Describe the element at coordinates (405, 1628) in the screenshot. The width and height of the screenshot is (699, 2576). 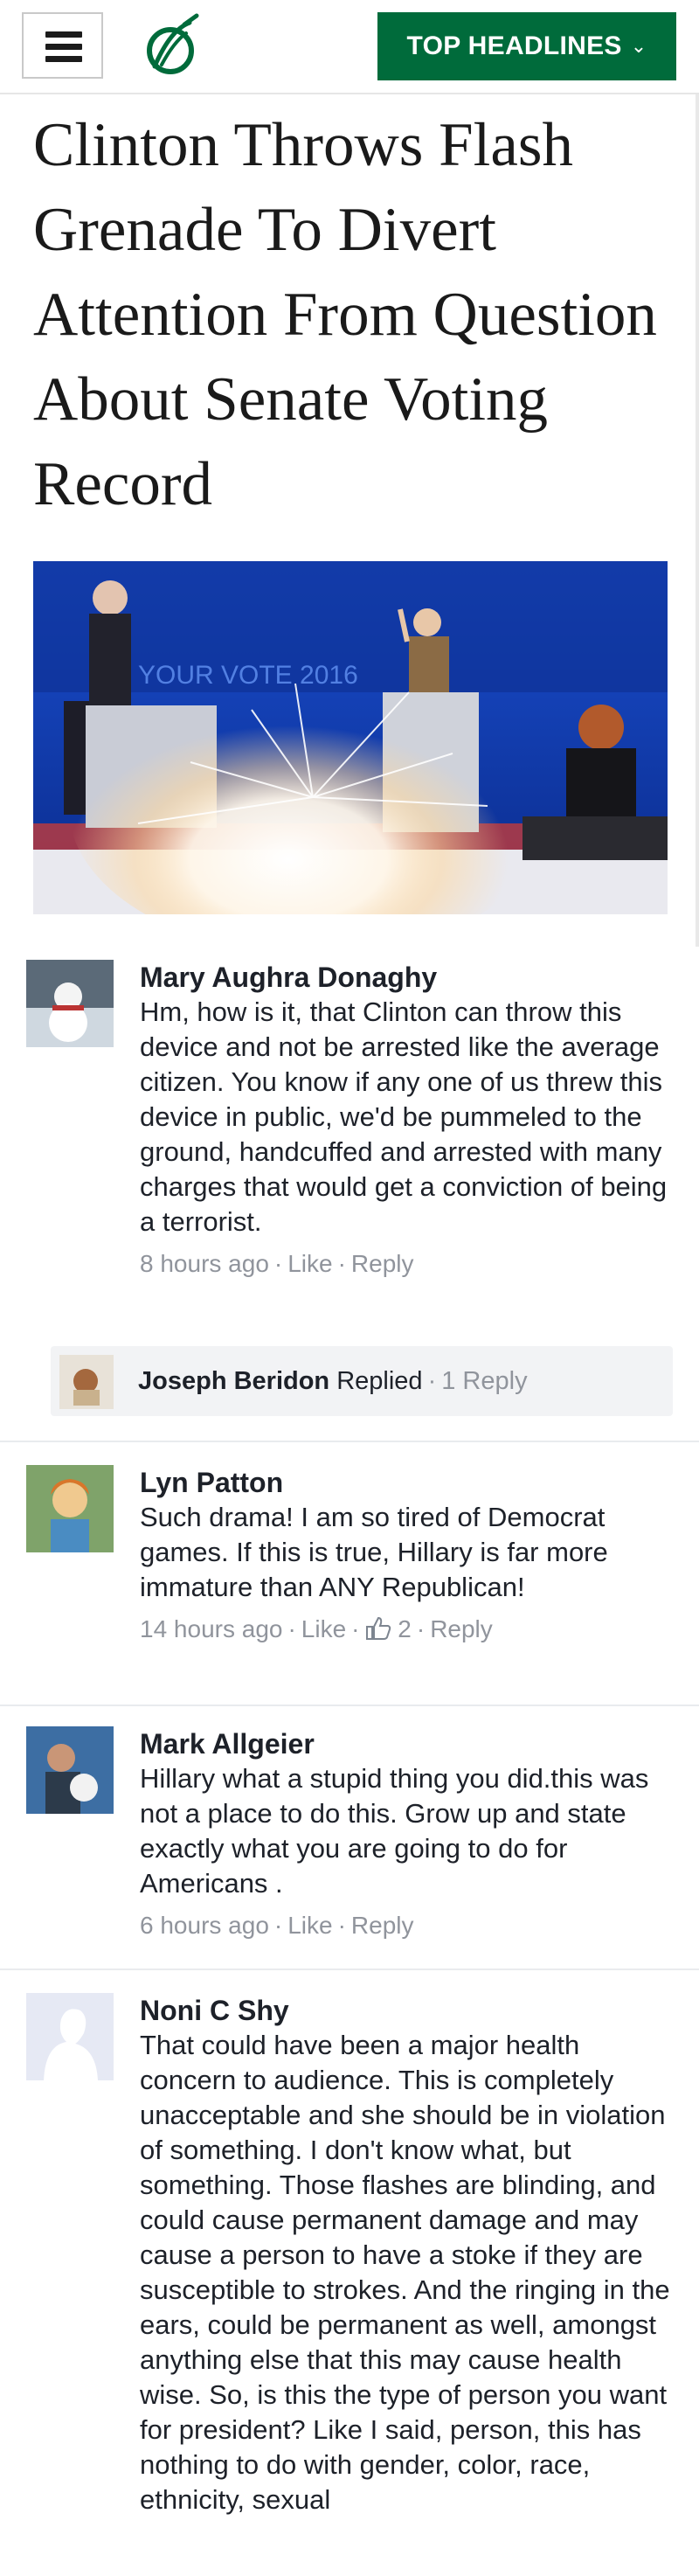
I see `like-count: 2` at that location.